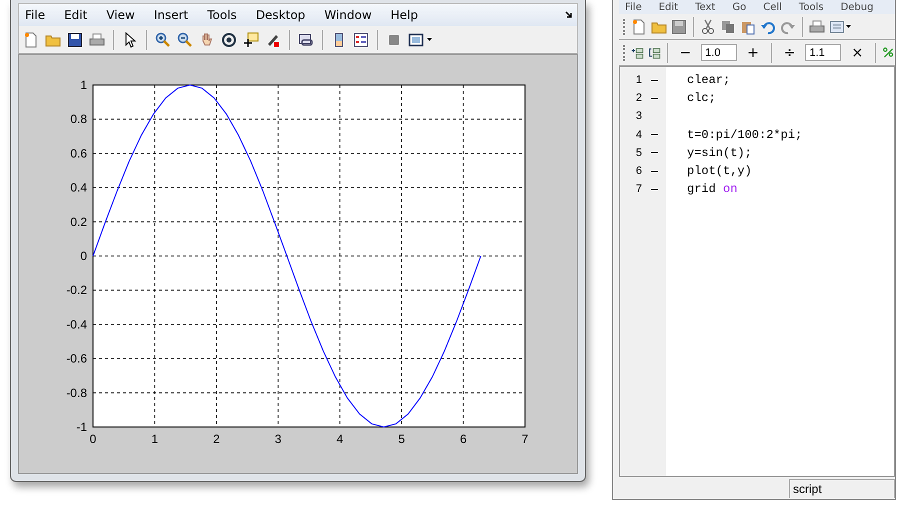  I want to click on scissors-icon, so click(708, 26).